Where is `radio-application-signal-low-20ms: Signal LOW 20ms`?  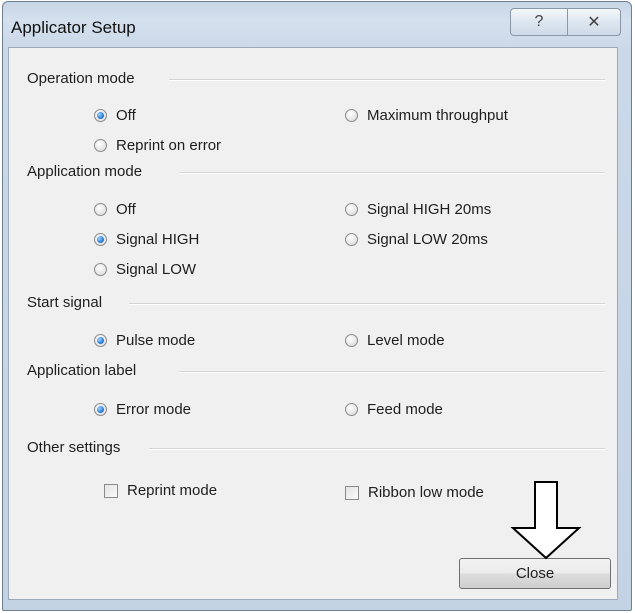
radio-application-signal-low-20ms: Signal LOW 20ms is located at coordinates (416, 239).